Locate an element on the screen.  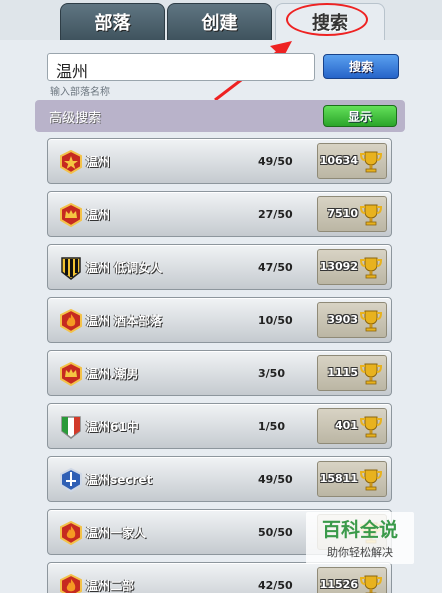
trophy-box: 11526 is located at coordinates (352, 580).